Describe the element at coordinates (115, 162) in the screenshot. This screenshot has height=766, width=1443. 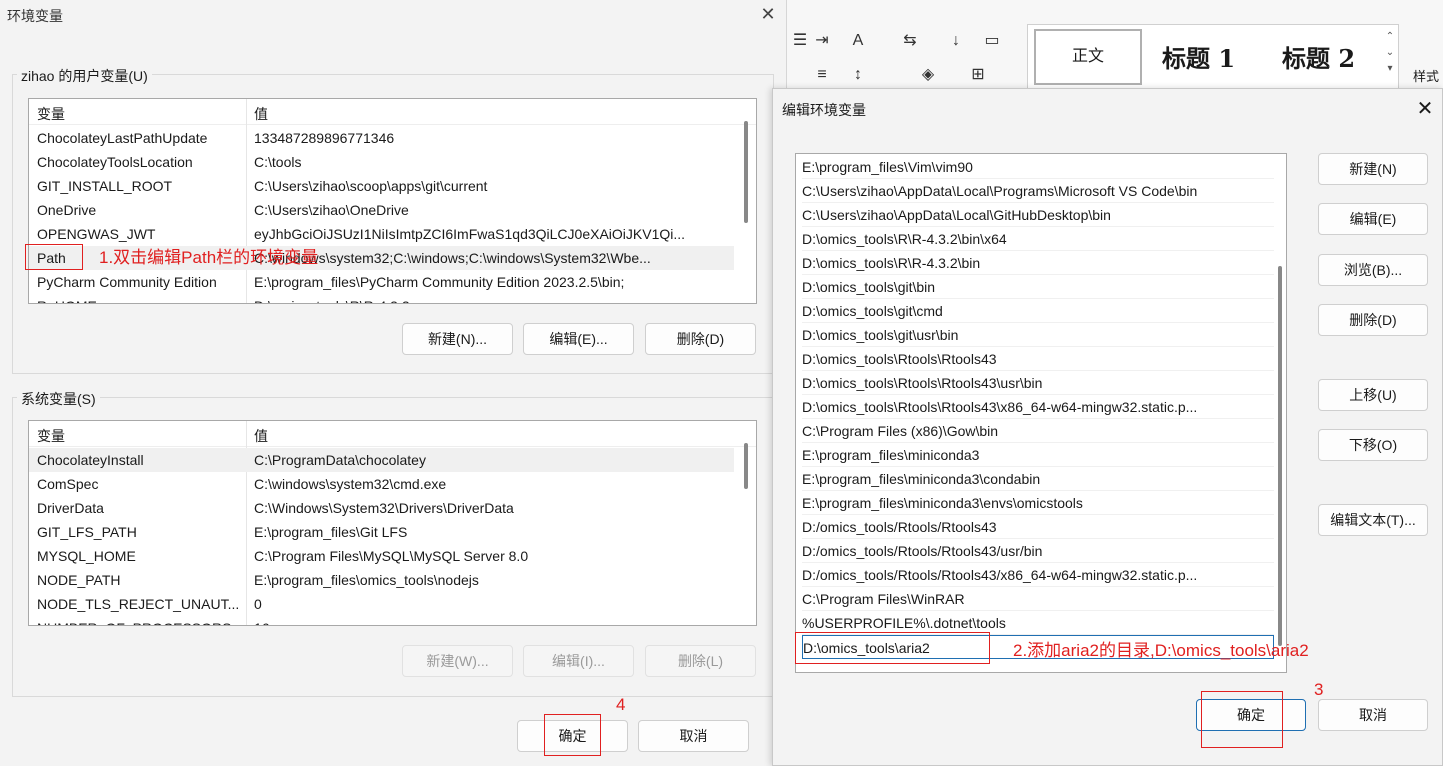
I see `var-name: ChocolateyToolsLocation` at that location.